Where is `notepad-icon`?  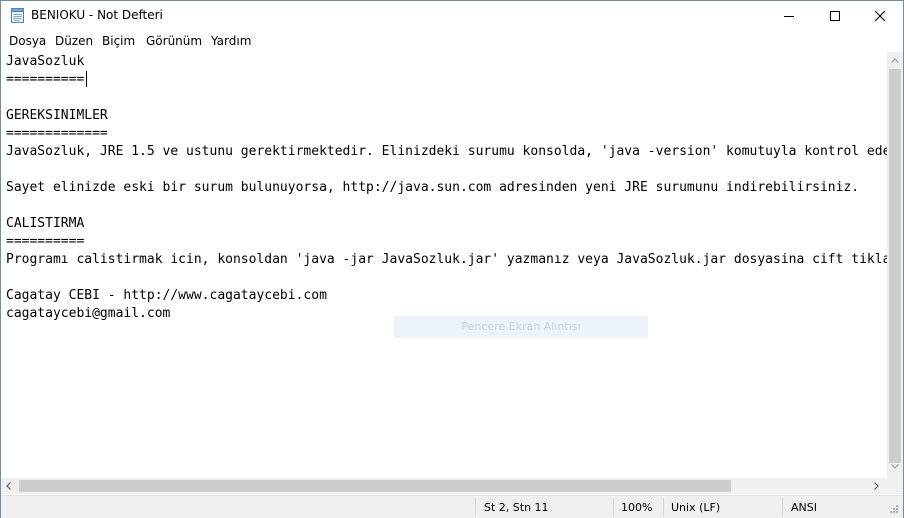 notepad-icon is located at coordinates (17, 15).